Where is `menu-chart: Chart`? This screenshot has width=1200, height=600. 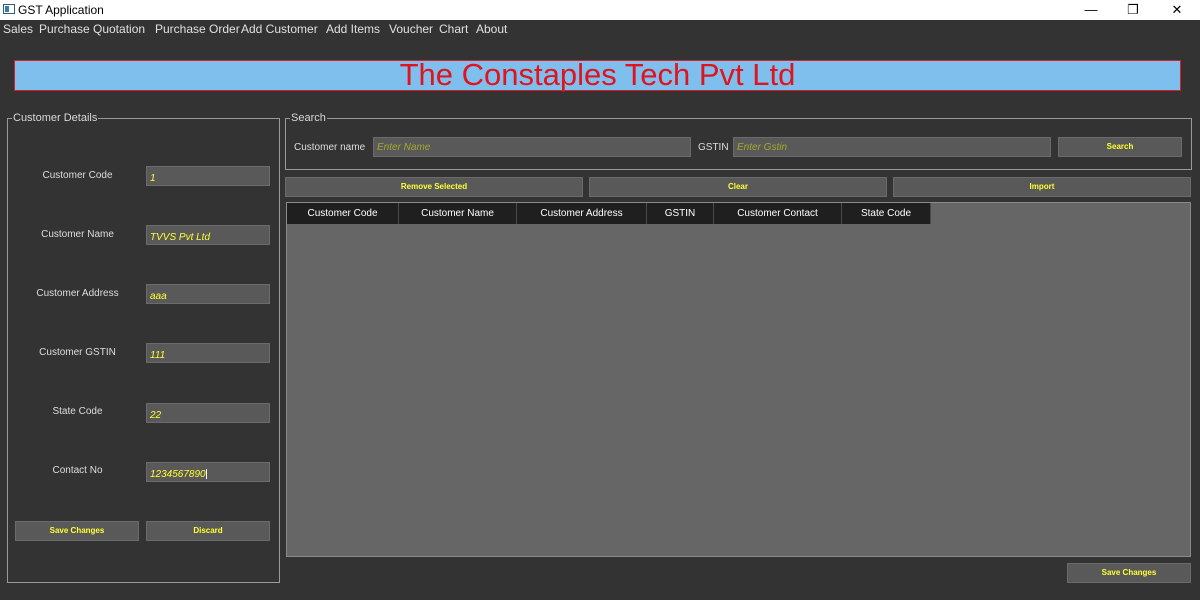 menu-chart: Chart is located at coordinates (453, 29).